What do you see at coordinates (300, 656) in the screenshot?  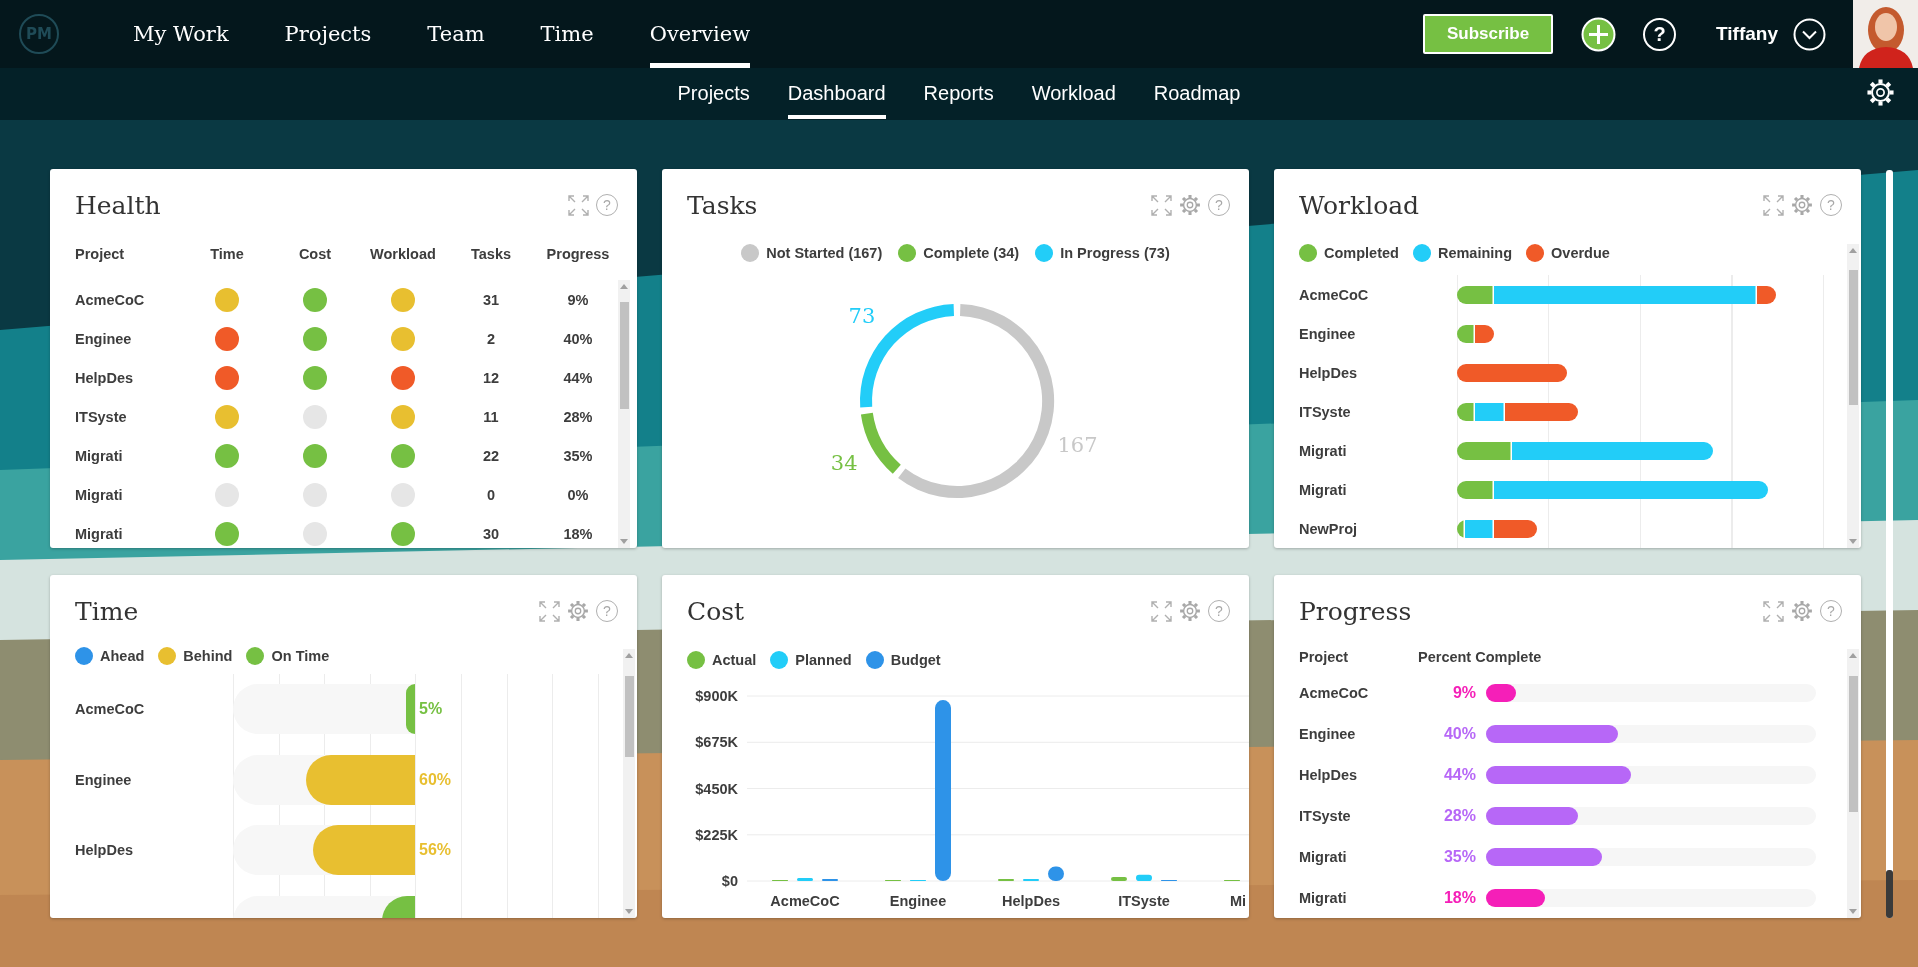 I see `legend-label: On Time` at bounding box center [300, 656].